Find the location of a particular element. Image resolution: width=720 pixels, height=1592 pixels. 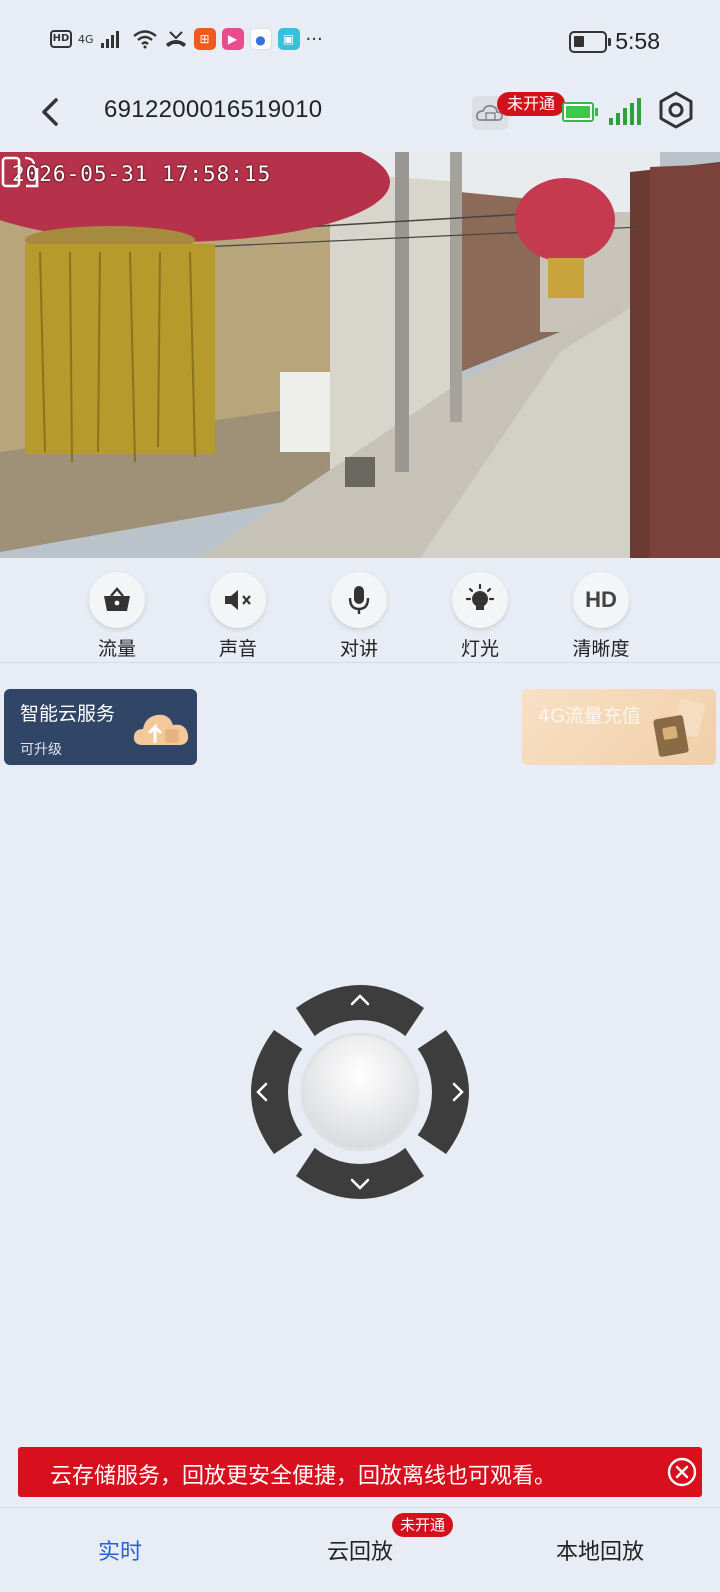

app-icon-2: ▶ is located at coordinates (232, 39).